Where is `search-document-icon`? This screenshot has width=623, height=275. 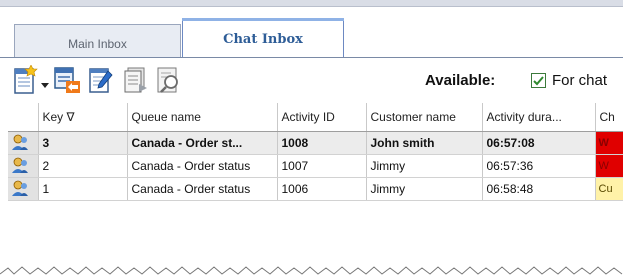 search-document-icon is located at coordinates (169, 80).